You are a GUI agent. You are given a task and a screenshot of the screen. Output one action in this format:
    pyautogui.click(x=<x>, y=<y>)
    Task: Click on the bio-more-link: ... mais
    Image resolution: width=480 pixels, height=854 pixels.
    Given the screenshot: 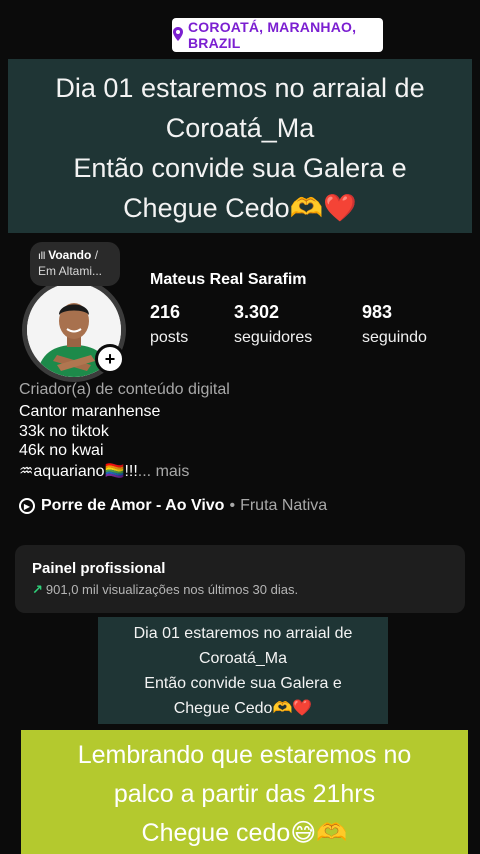 What is the action you would take?
    pyautogui.click(x=164, y=471)
    